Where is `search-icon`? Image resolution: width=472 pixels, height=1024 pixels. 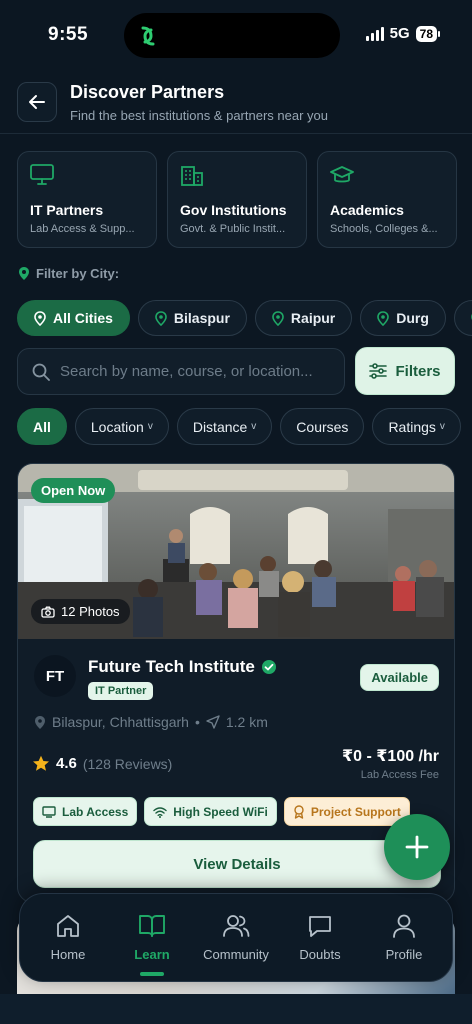
search-icon is located at coordinates (41, 372).